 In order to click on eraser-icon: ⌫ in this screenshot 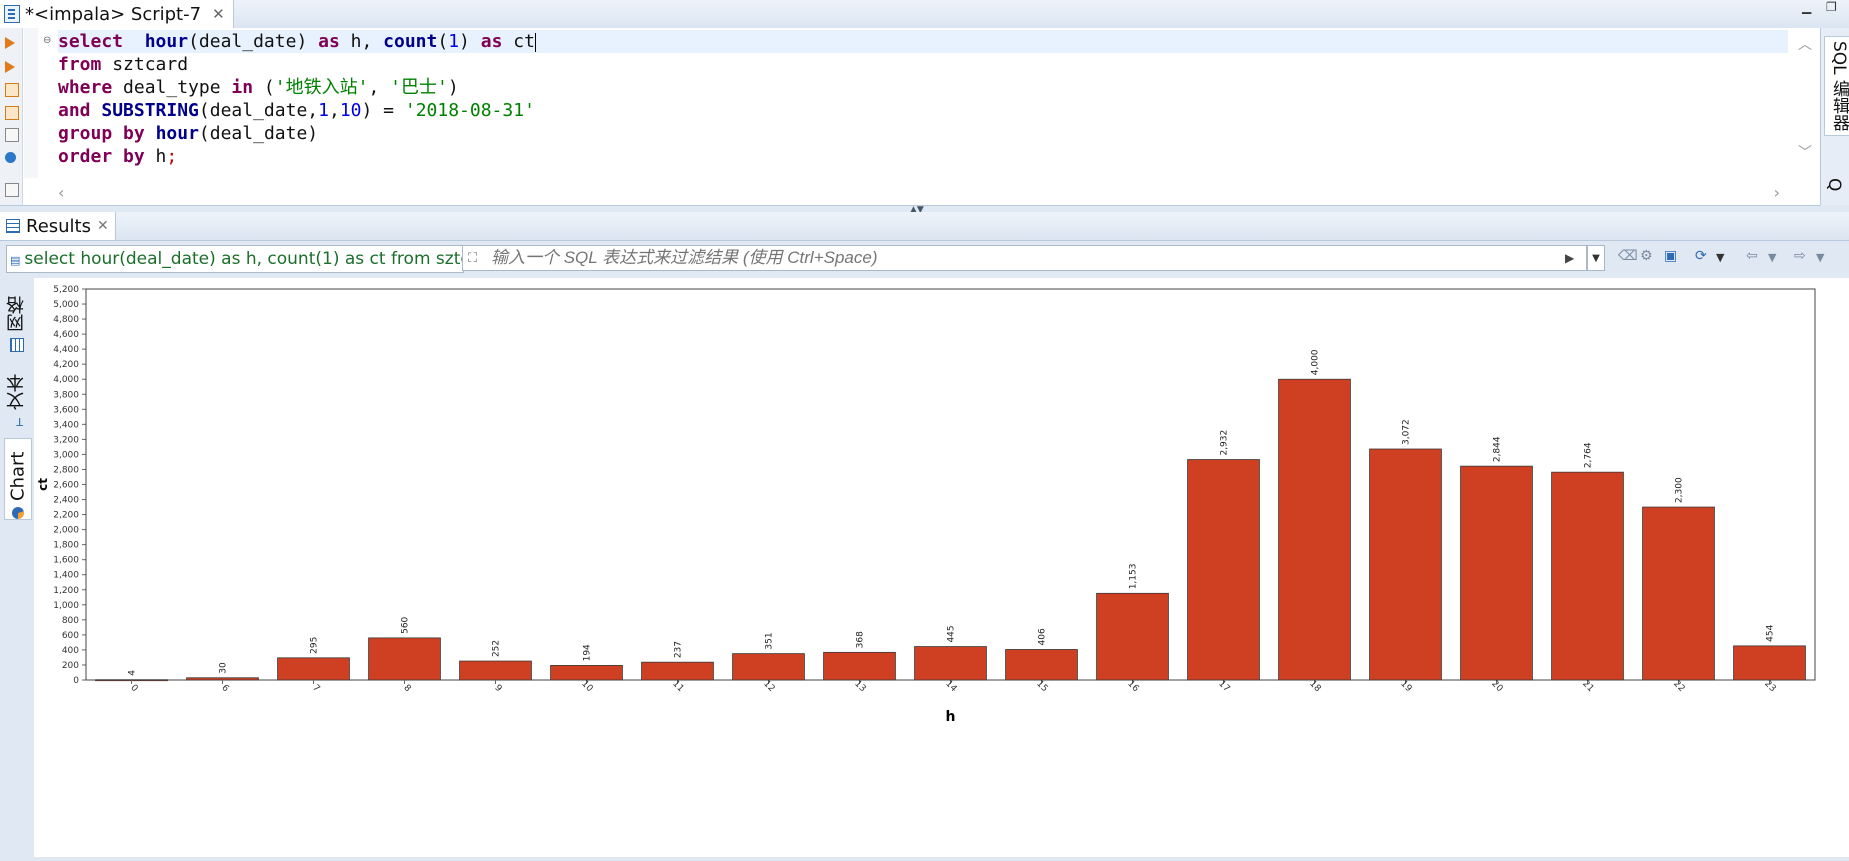, I will do `click(1628, 256)`.